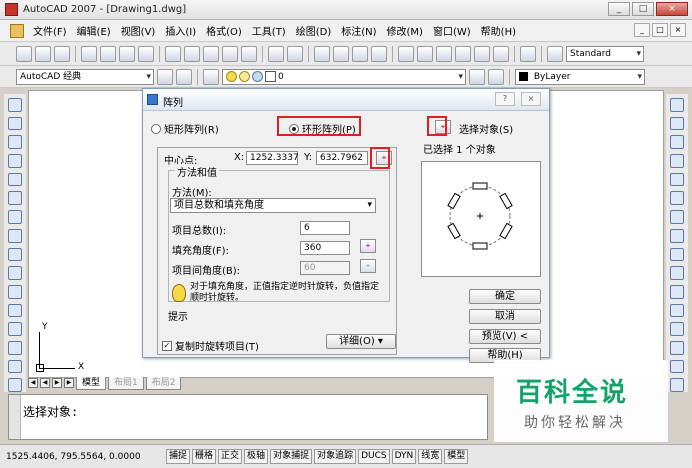 The width and height of the screenshot is (692, 468). Describe the element at coordinates (677, 217) in the screenshot. I see `rotate-icon` at that location.